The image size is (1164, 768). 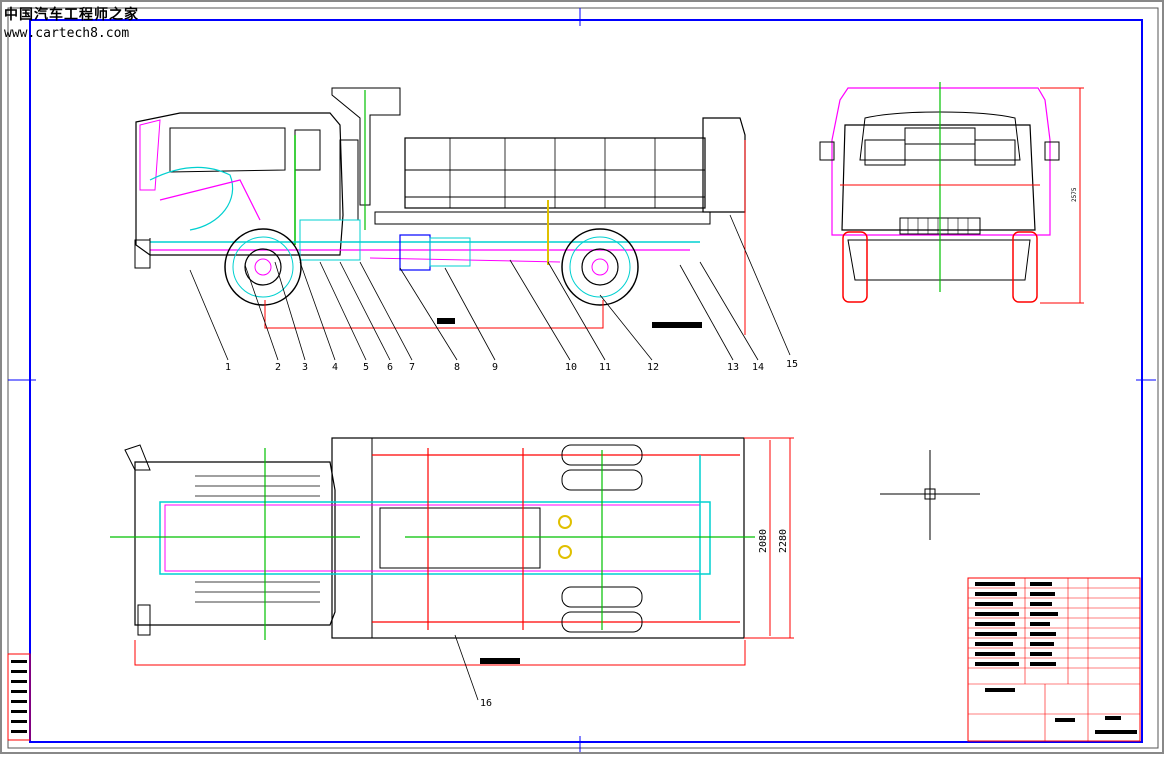 I want to click on cab-window, so click(x=227, y=150).